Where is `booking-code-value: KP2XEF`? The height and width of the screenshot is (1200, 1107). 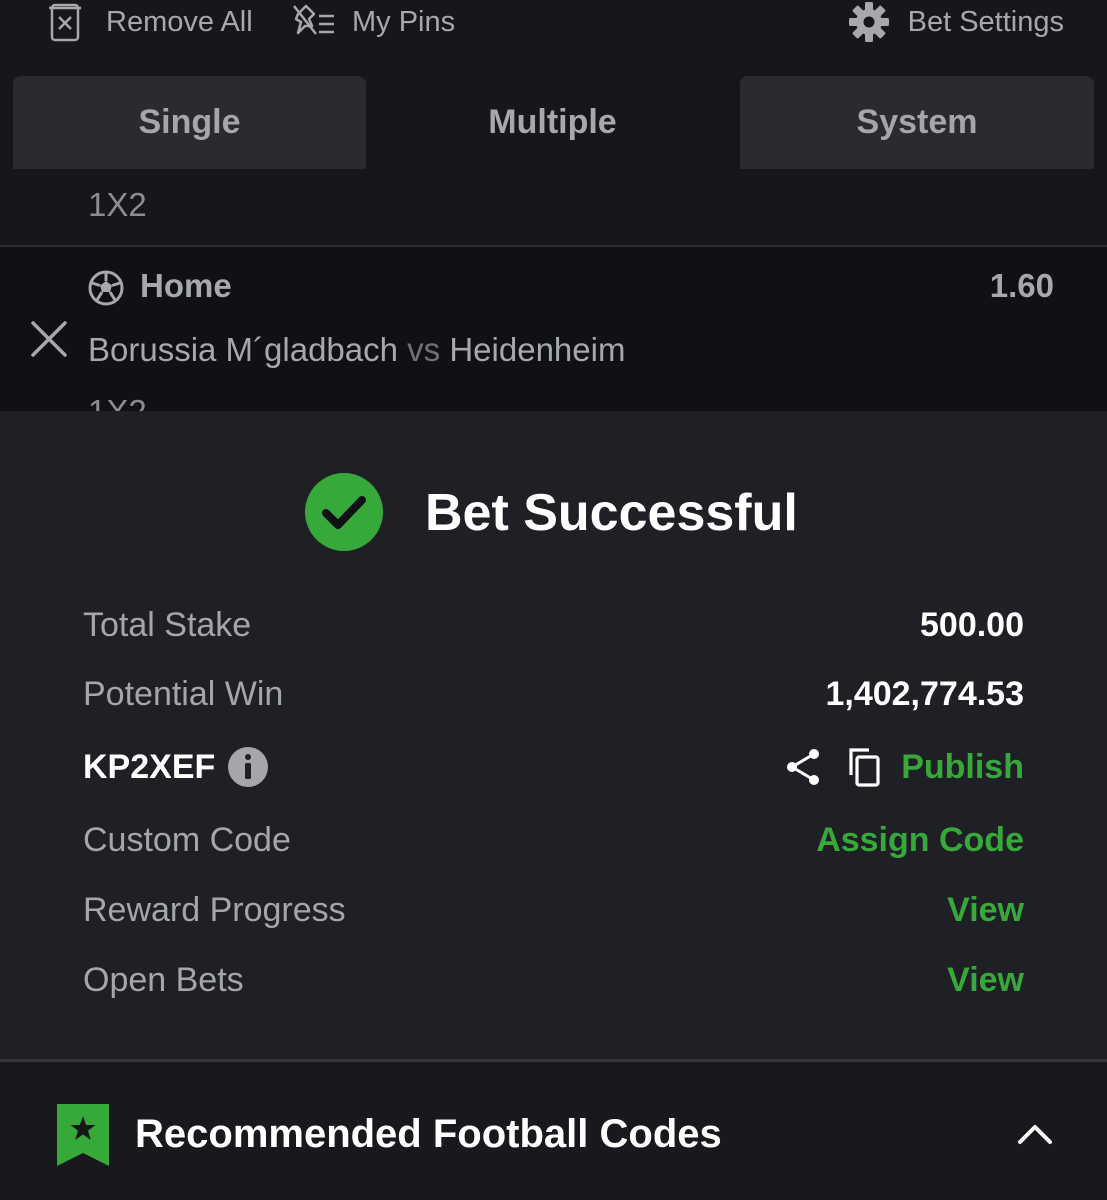
booking-code-value: KP2XEF is located at coordinates (149, 767).